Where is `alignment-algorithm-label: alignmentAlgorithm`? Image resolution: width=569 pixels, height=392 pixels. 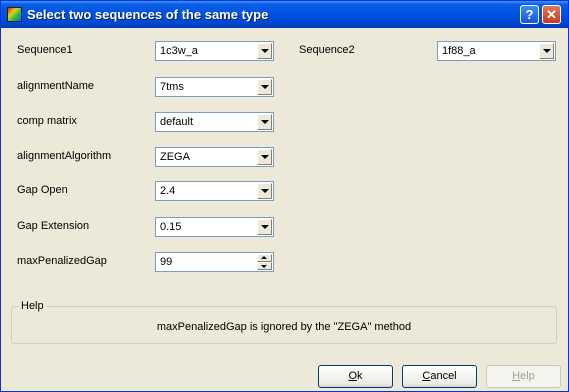 alignment-algorithm-label: alignmentAlgorithm is located at coordinates (64, 156).